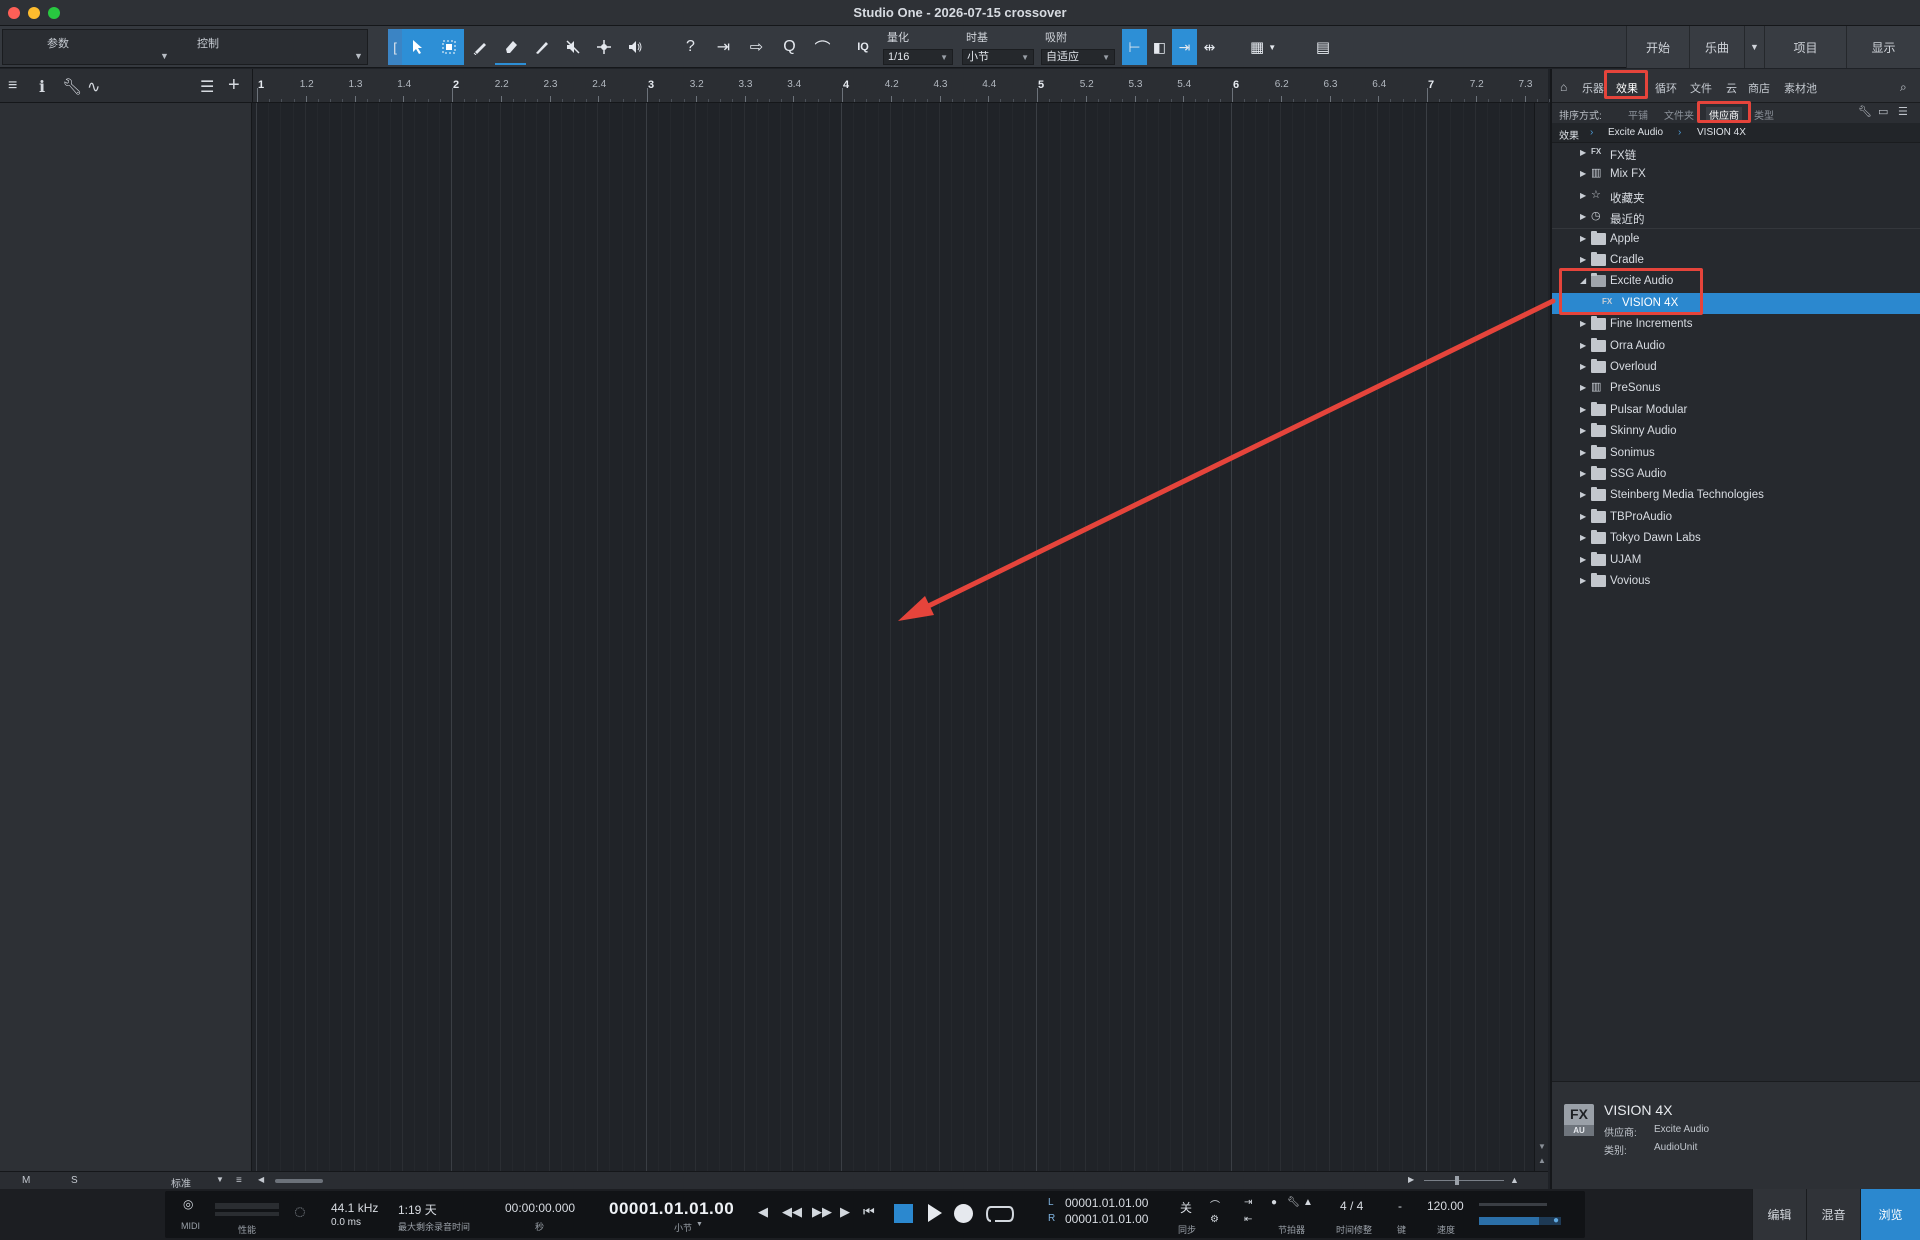 This screenshot has height=1240, width=1920. I want to click on mute-tool-icon, so click(572, 47).